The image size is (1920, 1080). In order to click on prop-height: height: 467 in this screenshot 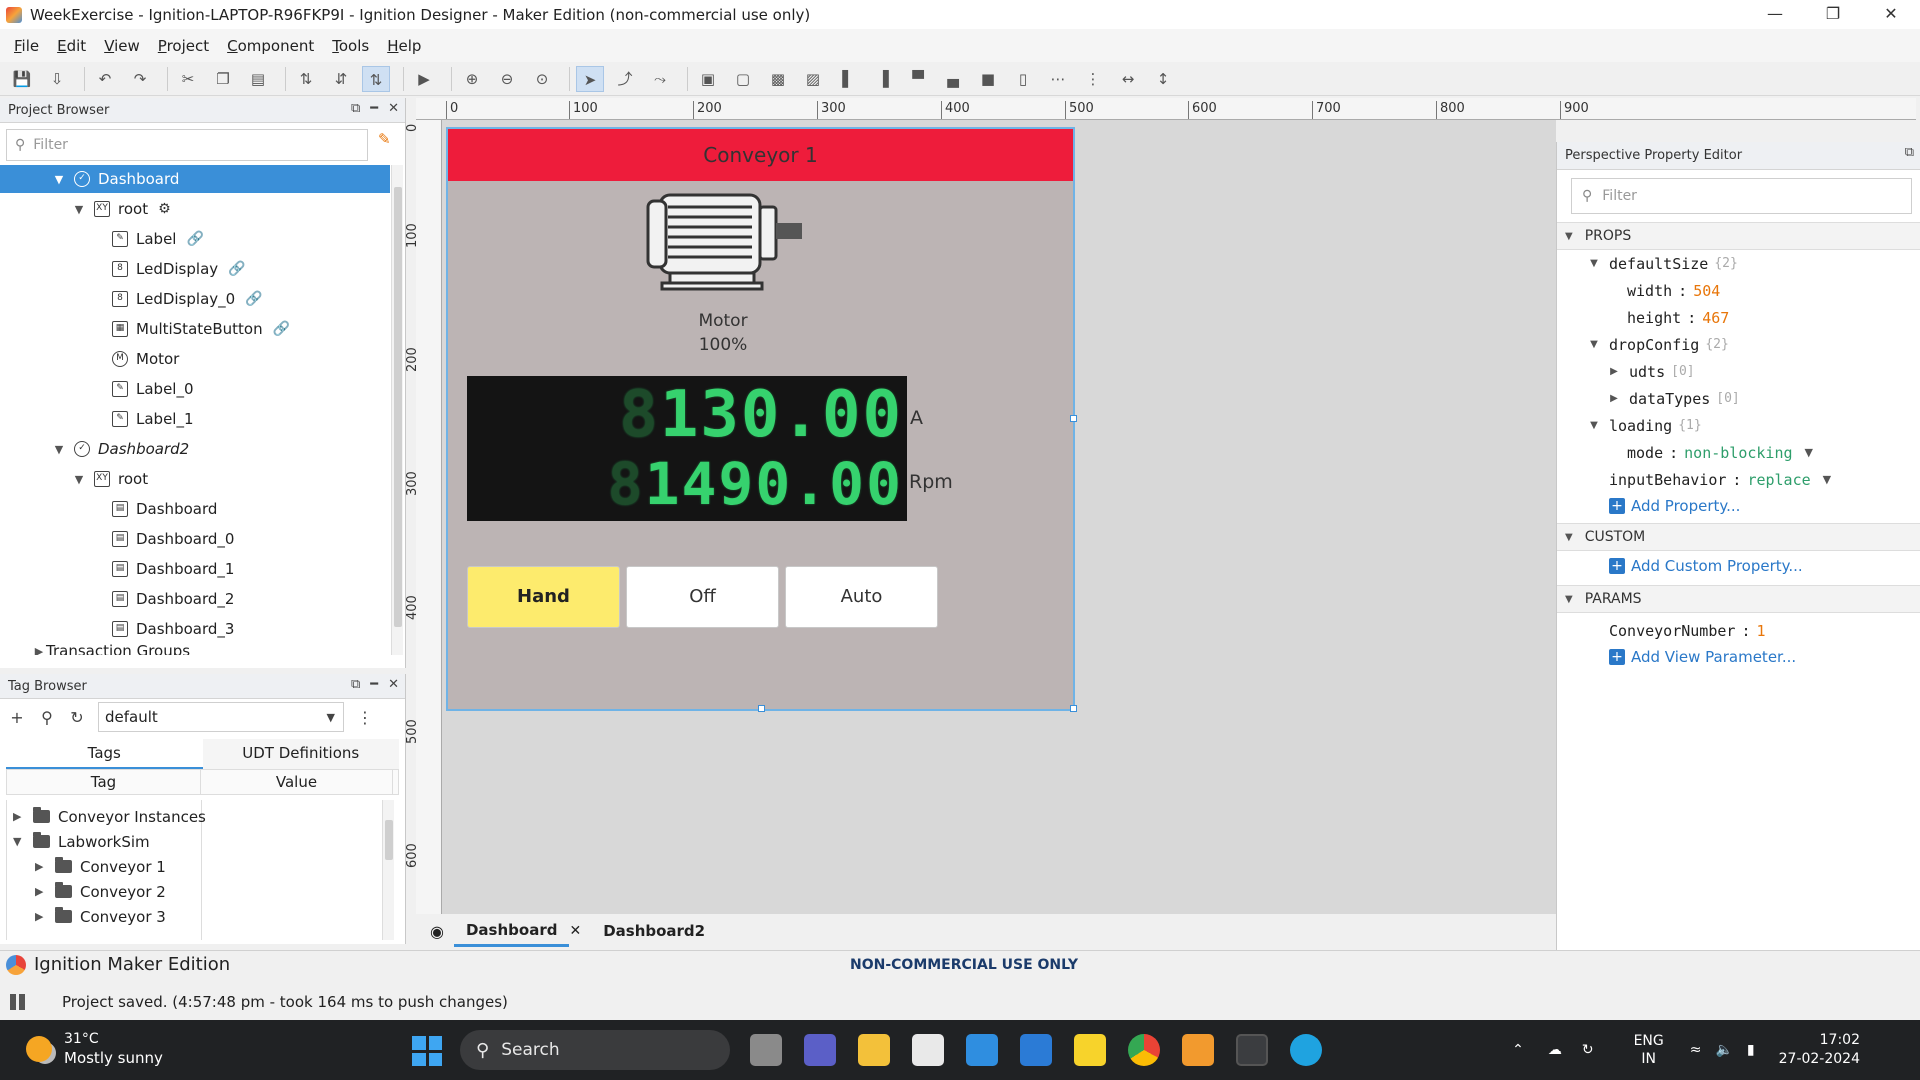, I will do `click(1738, 317)`.